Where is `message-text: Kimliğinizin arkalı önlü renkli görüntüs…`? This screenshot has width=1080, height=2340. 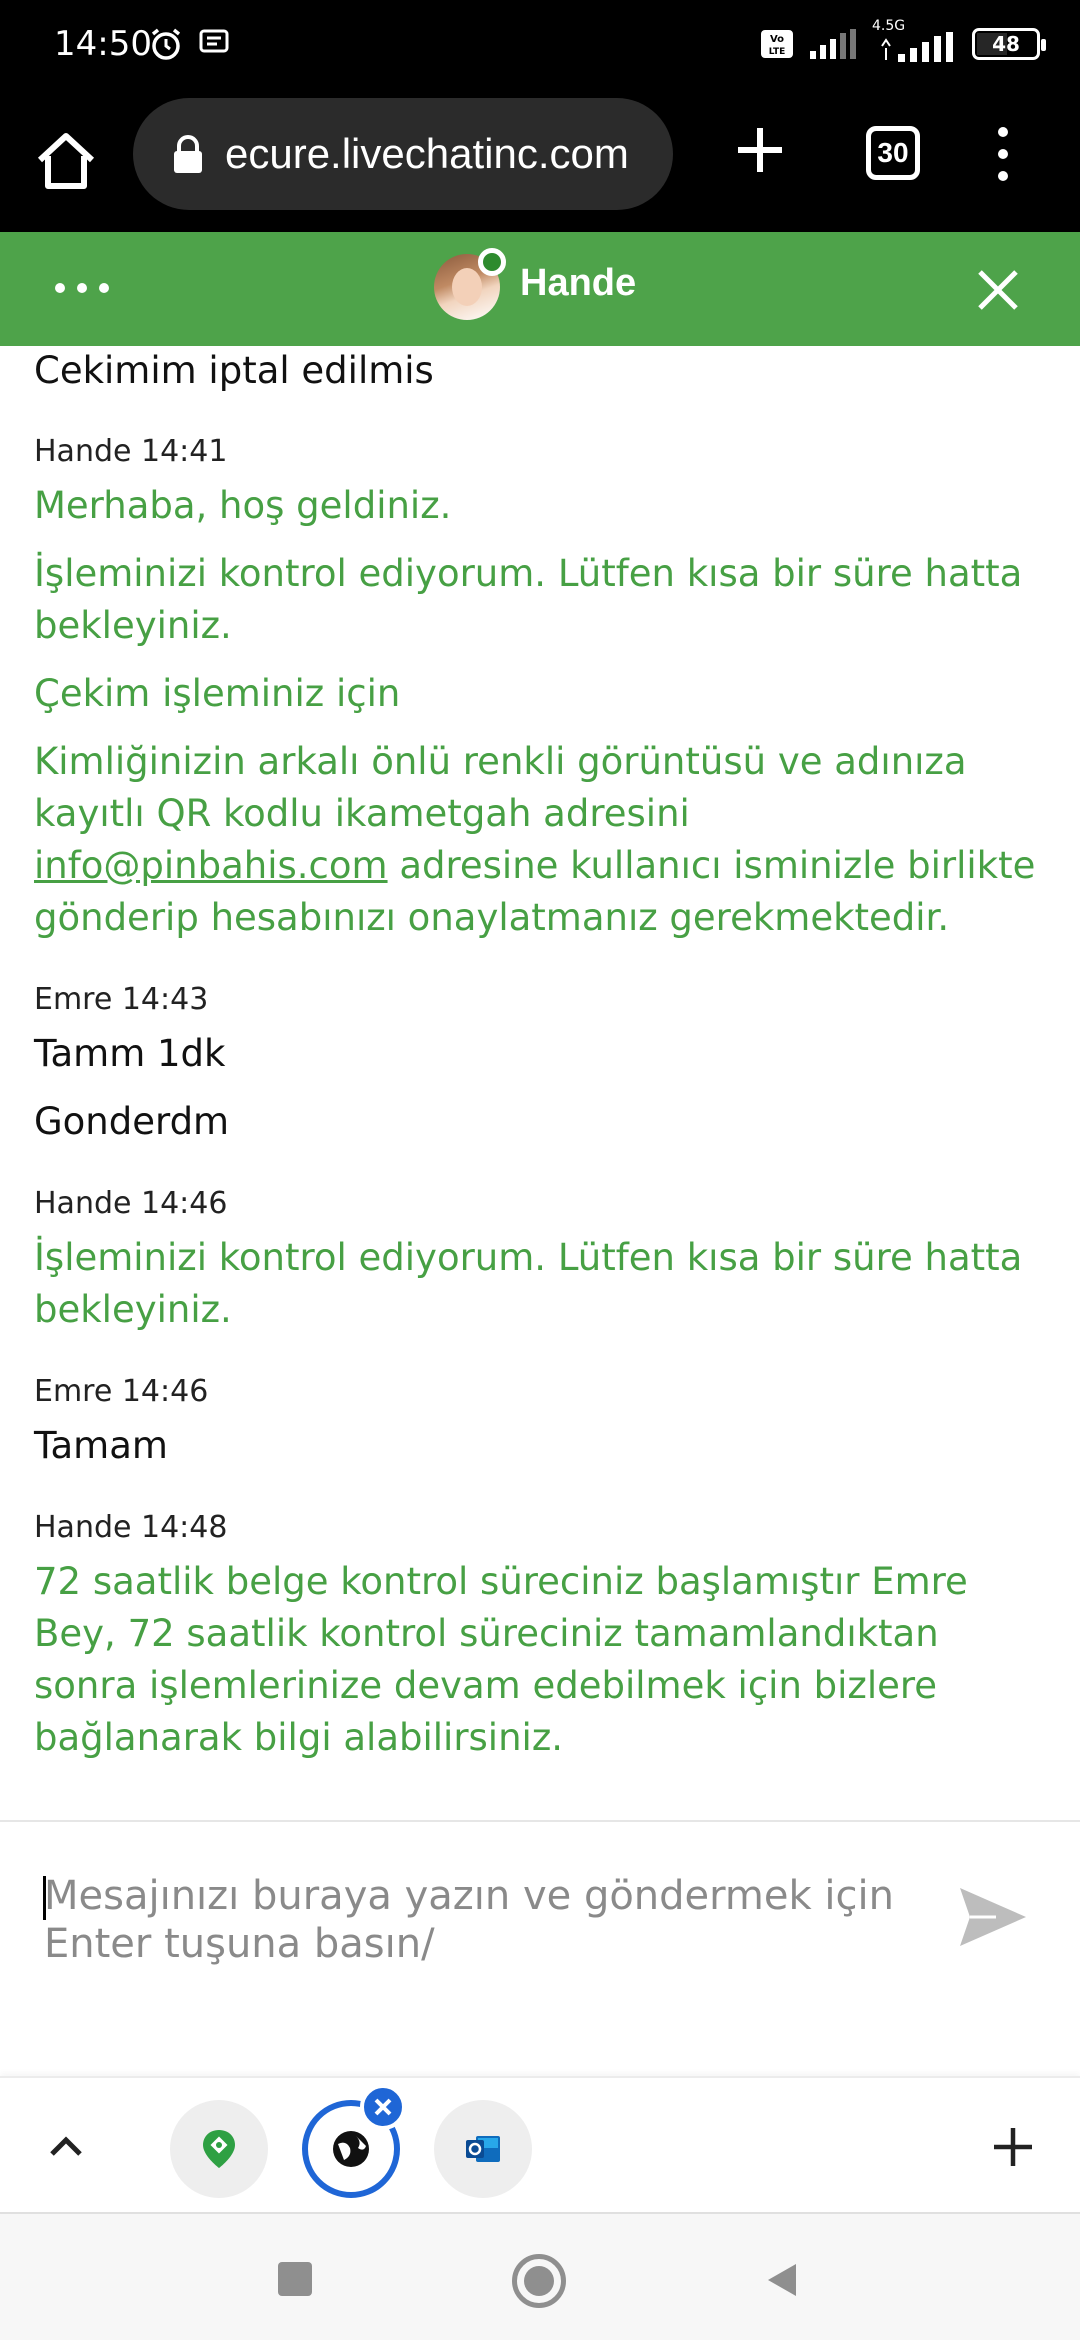
message-text: Kimliğinizin arkalı önlü renkli görüntüs… is located at coordinates (500, 787).